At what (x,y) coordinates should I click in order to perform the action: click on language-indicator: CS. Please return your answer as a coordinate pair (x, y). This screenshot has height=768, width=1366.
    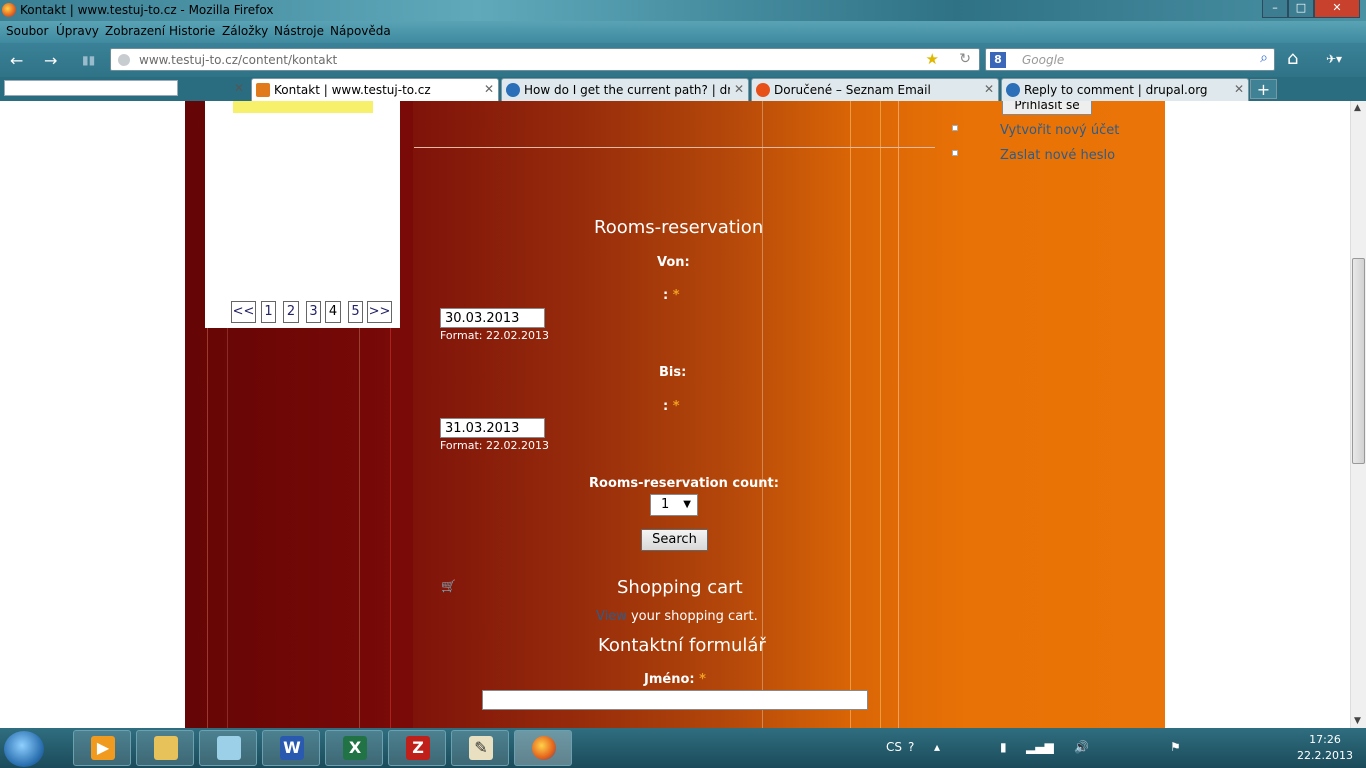
    Looking at the image, I should click on (894, 747).